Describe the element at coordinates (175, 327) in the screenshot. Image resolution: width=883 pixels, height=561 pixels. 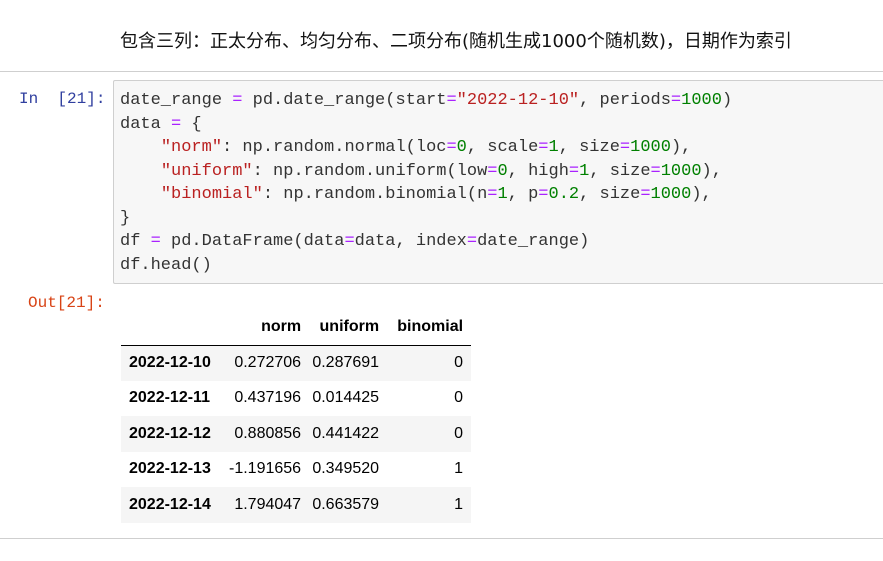
I see `column-header-index` at that location.